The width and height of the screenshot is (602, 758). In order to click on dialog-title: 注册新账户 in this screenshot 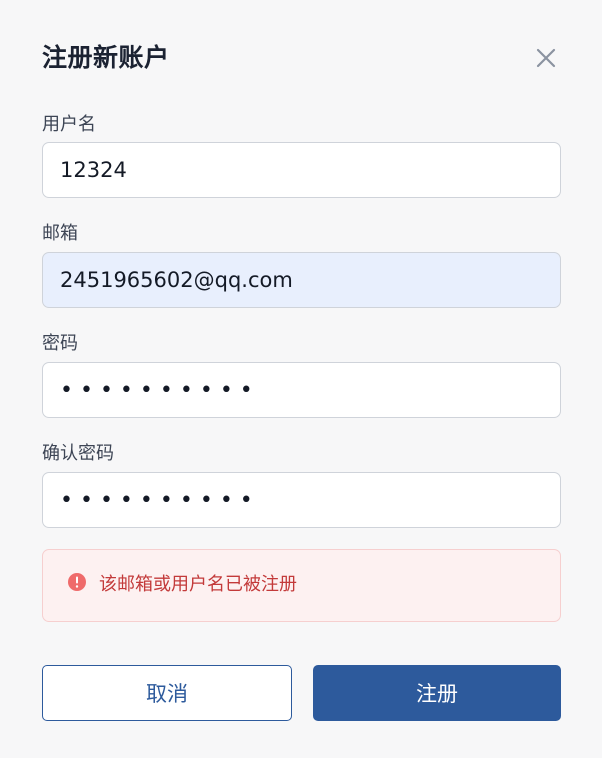, I will do `click(106, 57)`.